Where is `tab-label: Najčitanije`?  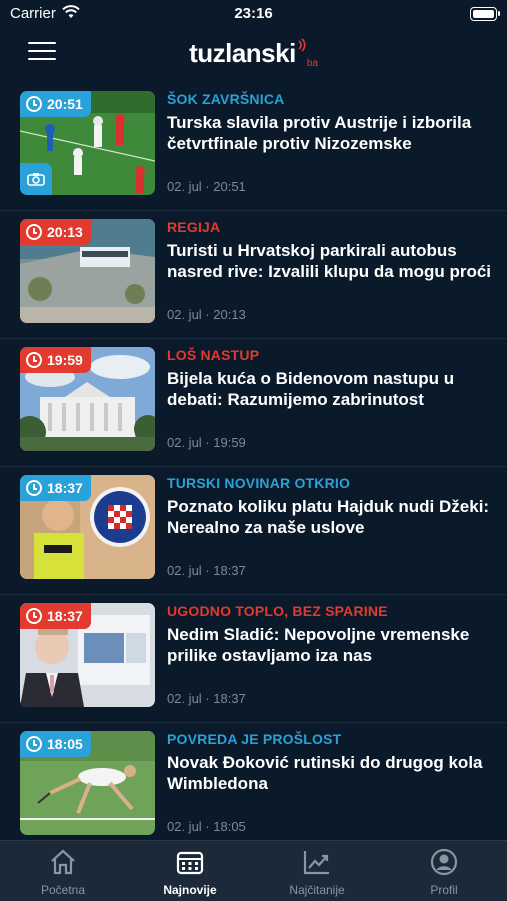 tab-label: Najčitanije is located at coordinates (317, 890).